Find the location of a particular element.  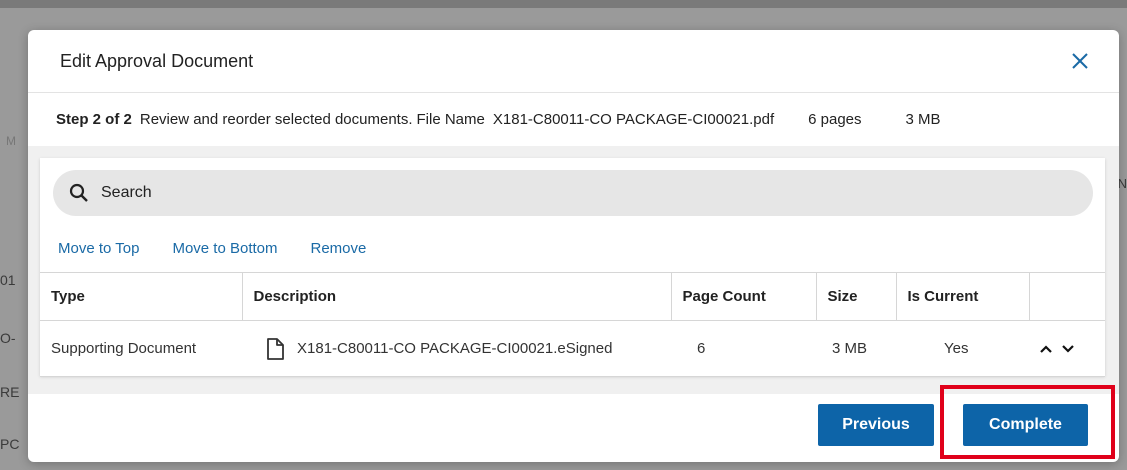

cell-reorder is located at coordinates (1067, 348).